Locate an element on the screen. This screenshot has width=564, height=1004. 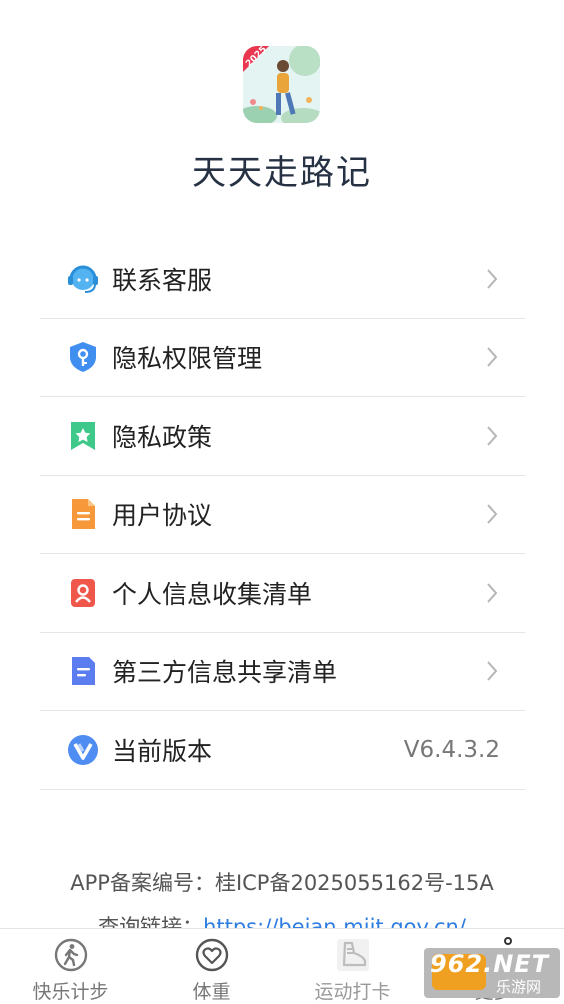
menu-item-label: 个人信息收集清单 is located at coordinates (212, 594).